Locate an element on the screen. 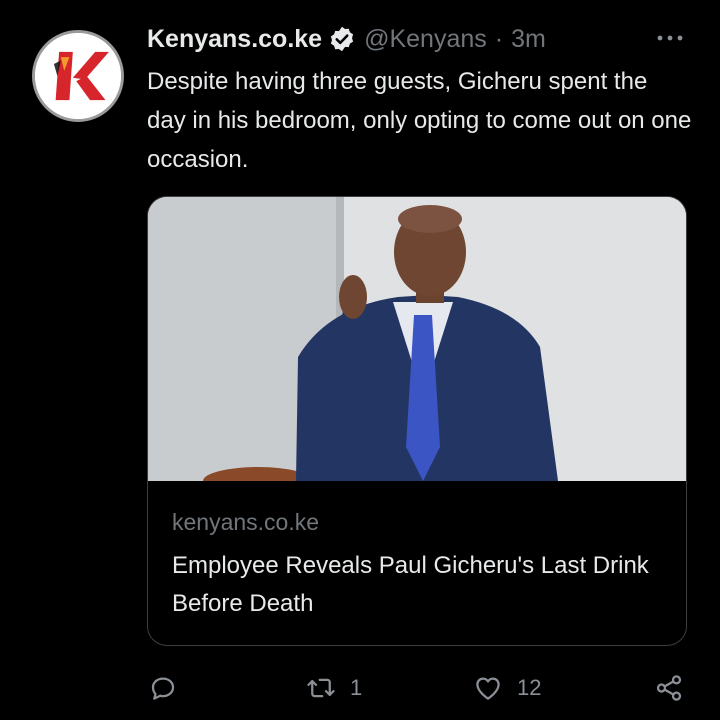  reply-button is located at coordinates (163, 688).